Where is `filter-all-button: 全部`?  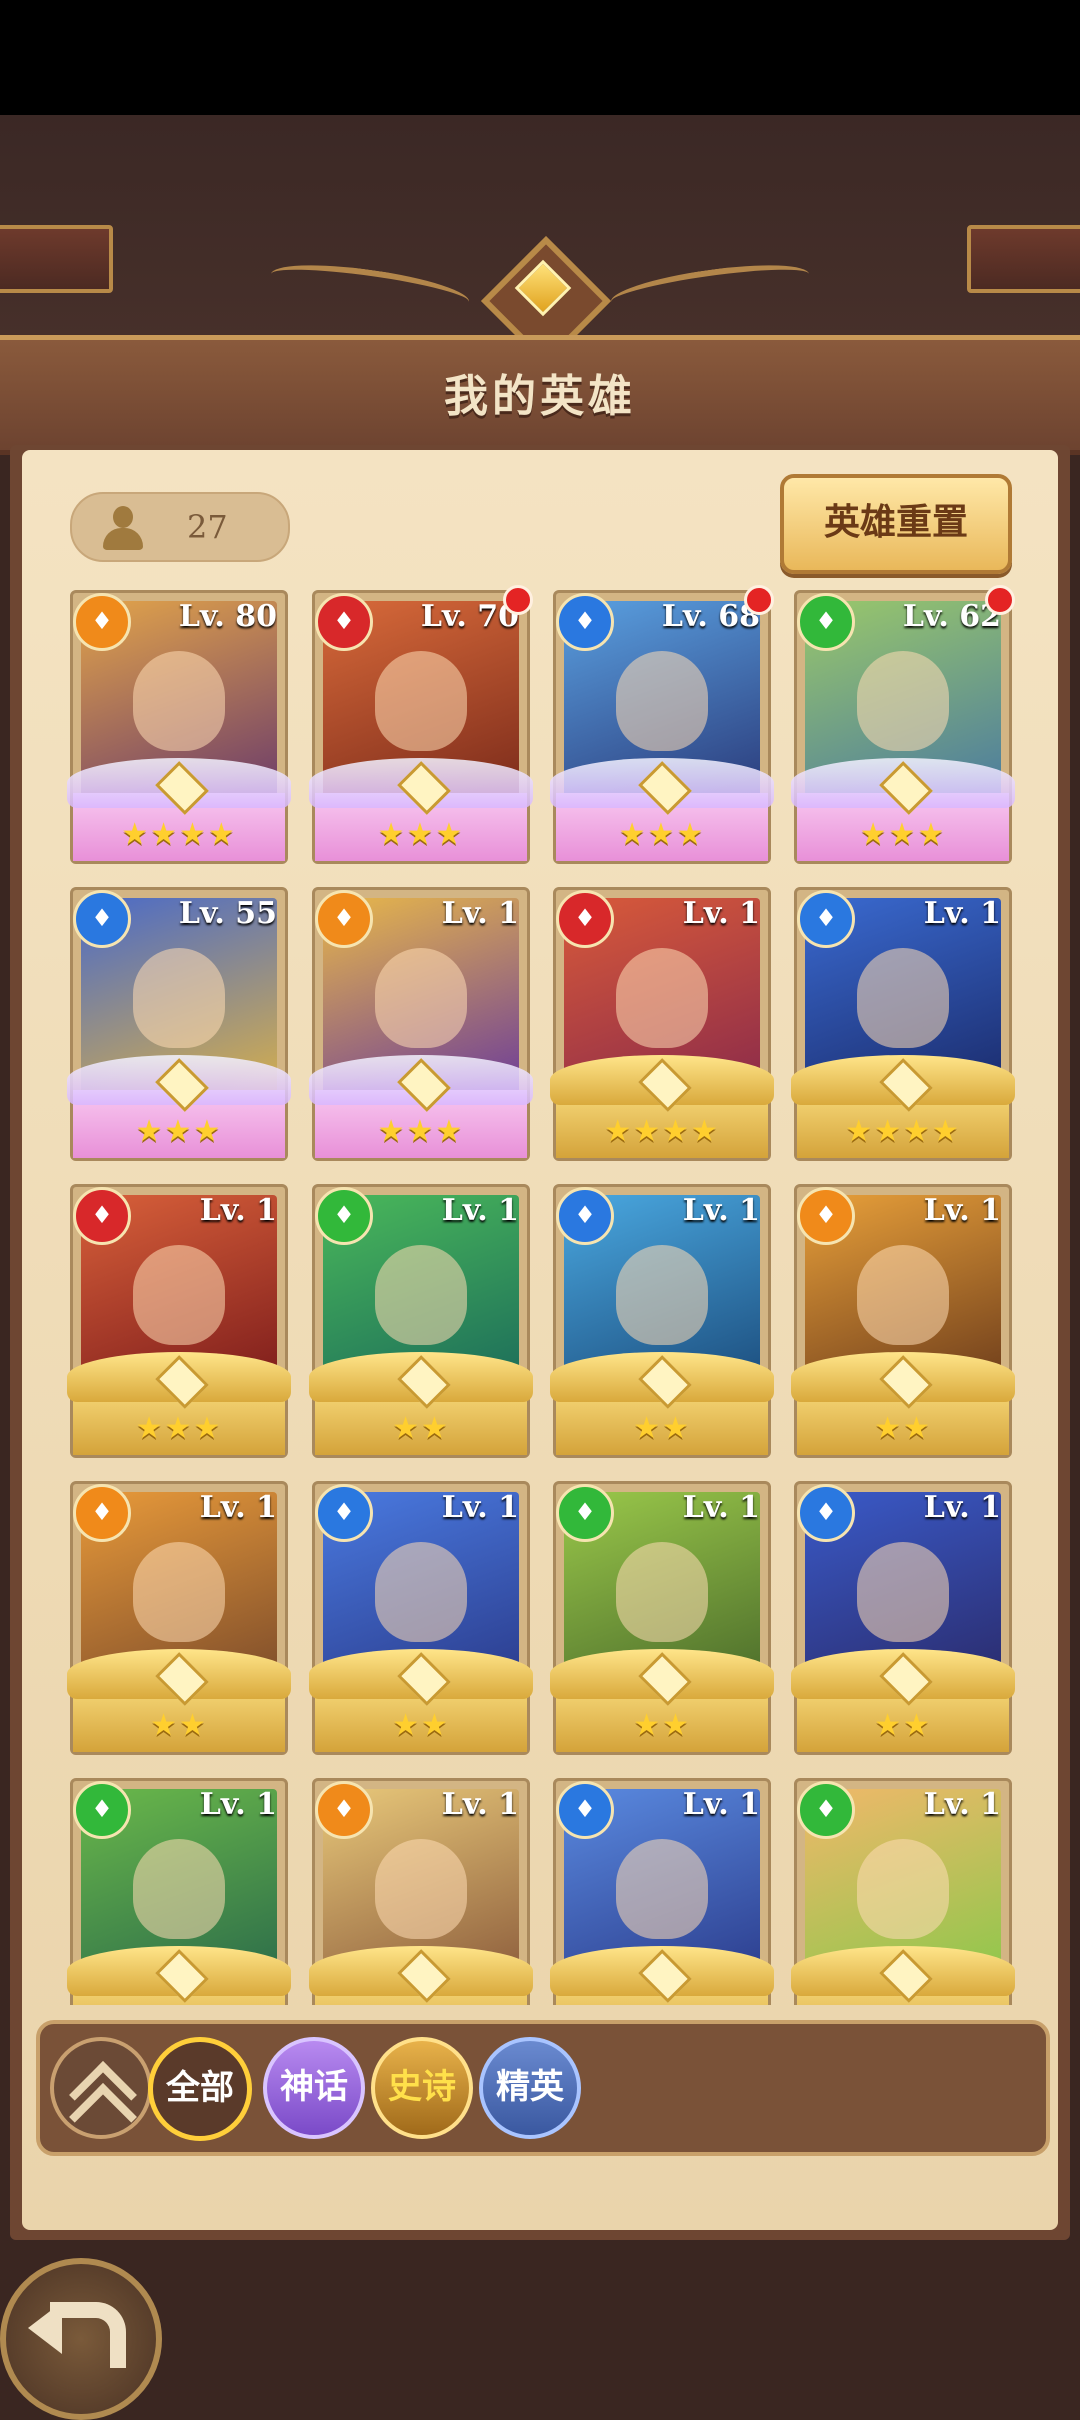 filter-all-button: 全部 is located at coordinates (200, 2089).